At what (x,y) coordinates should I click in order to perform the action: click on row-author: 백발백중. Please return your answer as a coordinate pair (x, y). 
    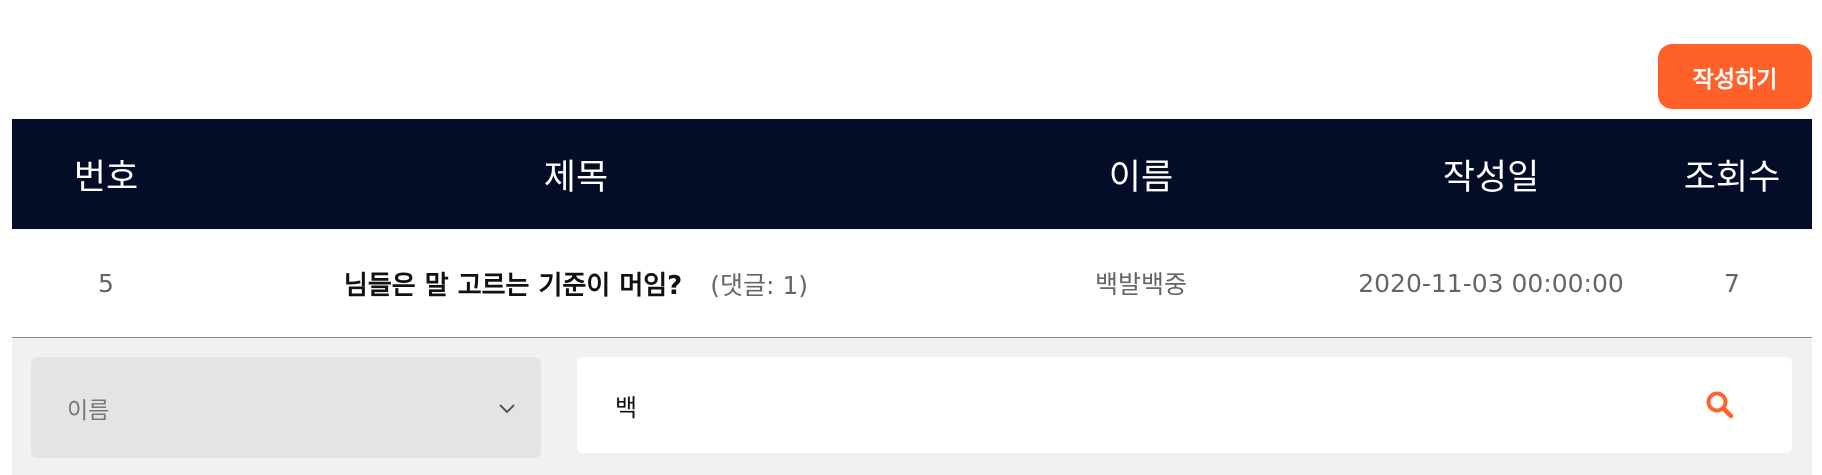
    Looking at the image, I should click on (1140, 284).